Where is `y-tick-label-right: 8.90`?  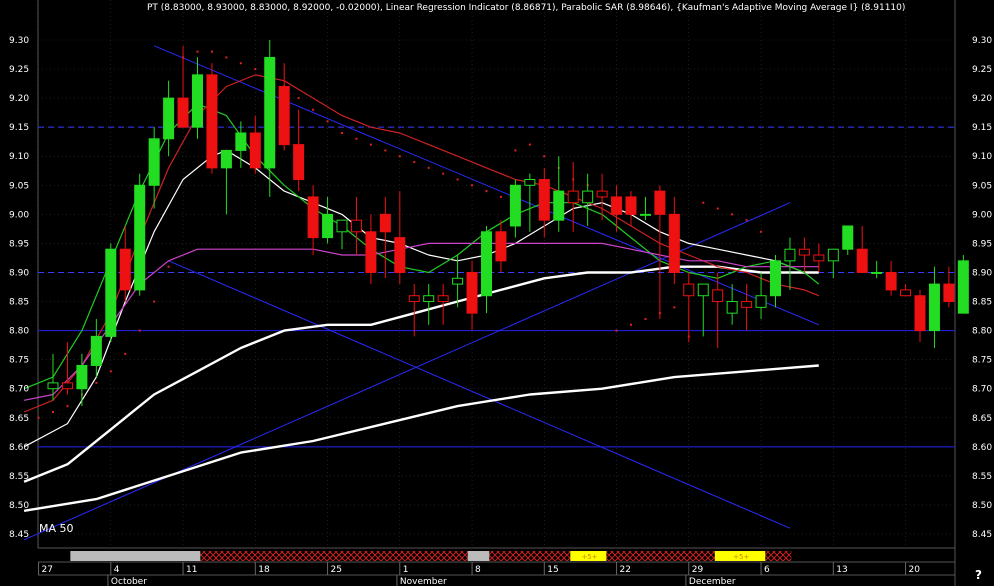
y-tick-label-right: 8.90 is located at coordinates (982, 273).